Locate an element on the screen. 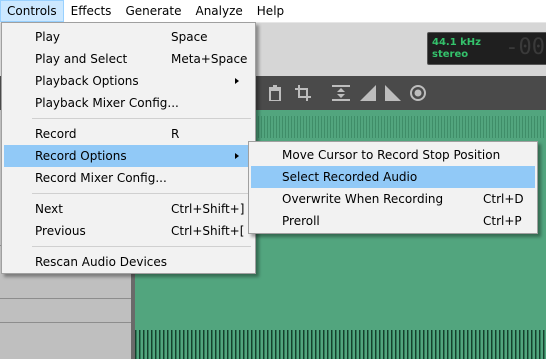 This screenshot has width=546, height=359. menu-item-previous: Previous Ctrl+Shift+[ is located at coordinates (128, 231).